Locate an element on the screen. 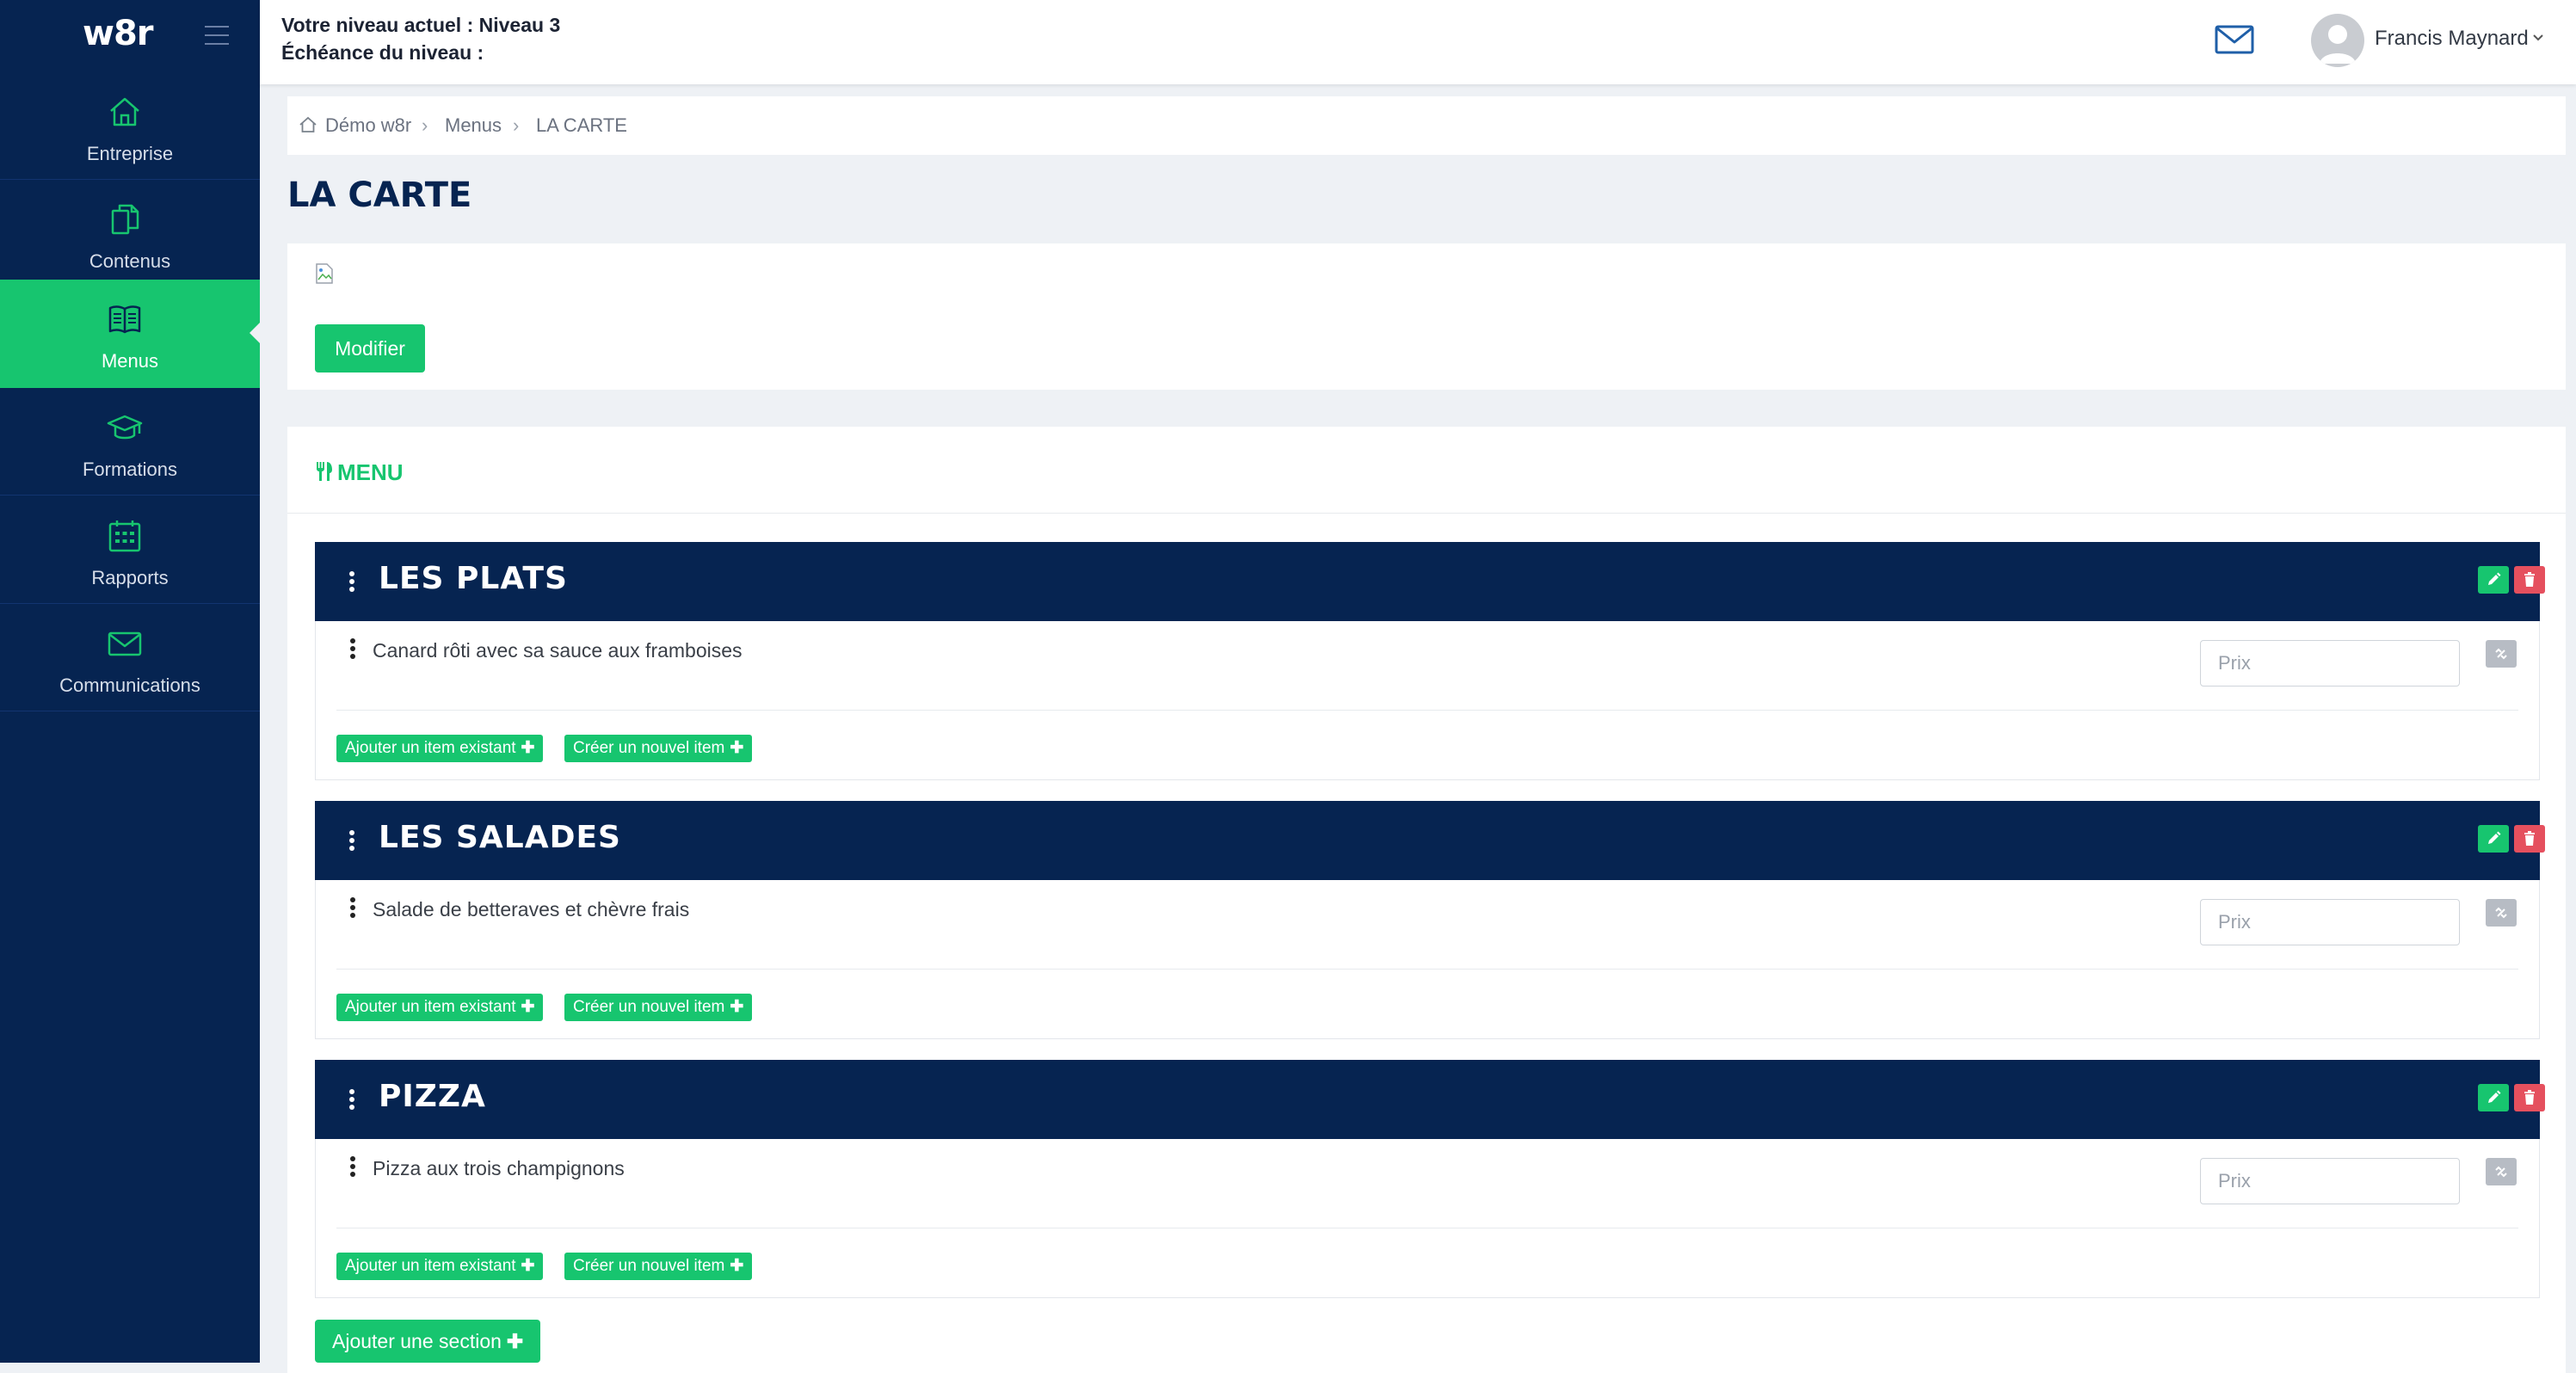 This screenshot has height=1373, width=2576. sidebar-item-formations: Formations is located at coordinates (130, 442).